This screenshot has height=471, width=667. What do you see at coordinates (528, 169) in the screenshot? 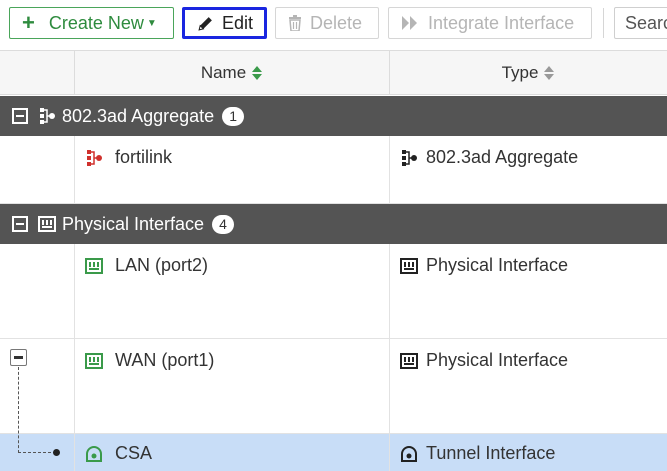
I see `type-cell: 802.3ad Aggregate` at bounding box center [528, 169].